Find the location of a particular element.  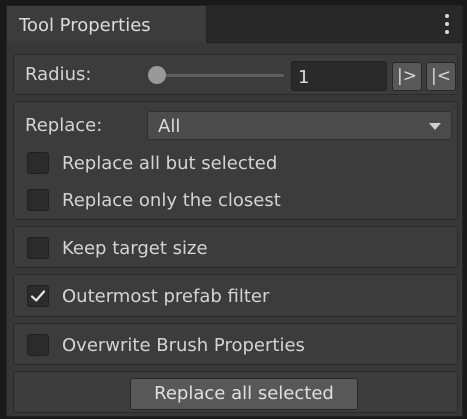

replace-mode-dropdown: All is located at coordinates (299, 125).